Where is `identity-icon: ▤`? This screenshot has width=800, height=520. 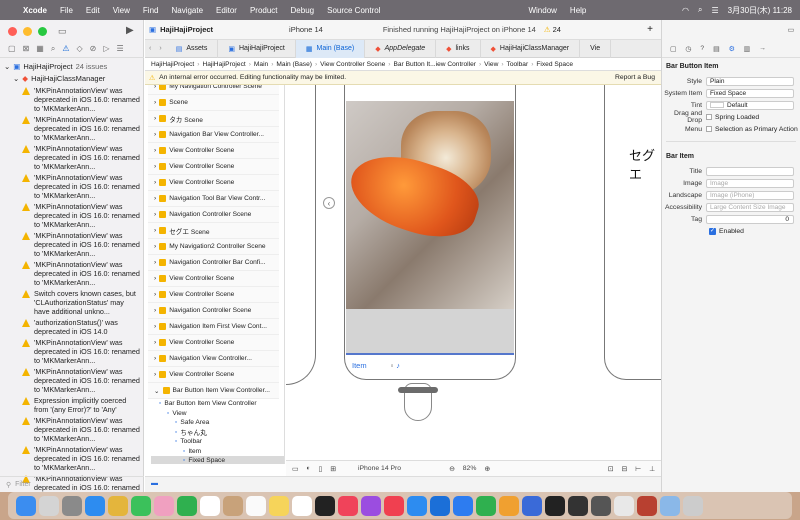 identity-icon: ▤ is located at coordinates (716, 49).